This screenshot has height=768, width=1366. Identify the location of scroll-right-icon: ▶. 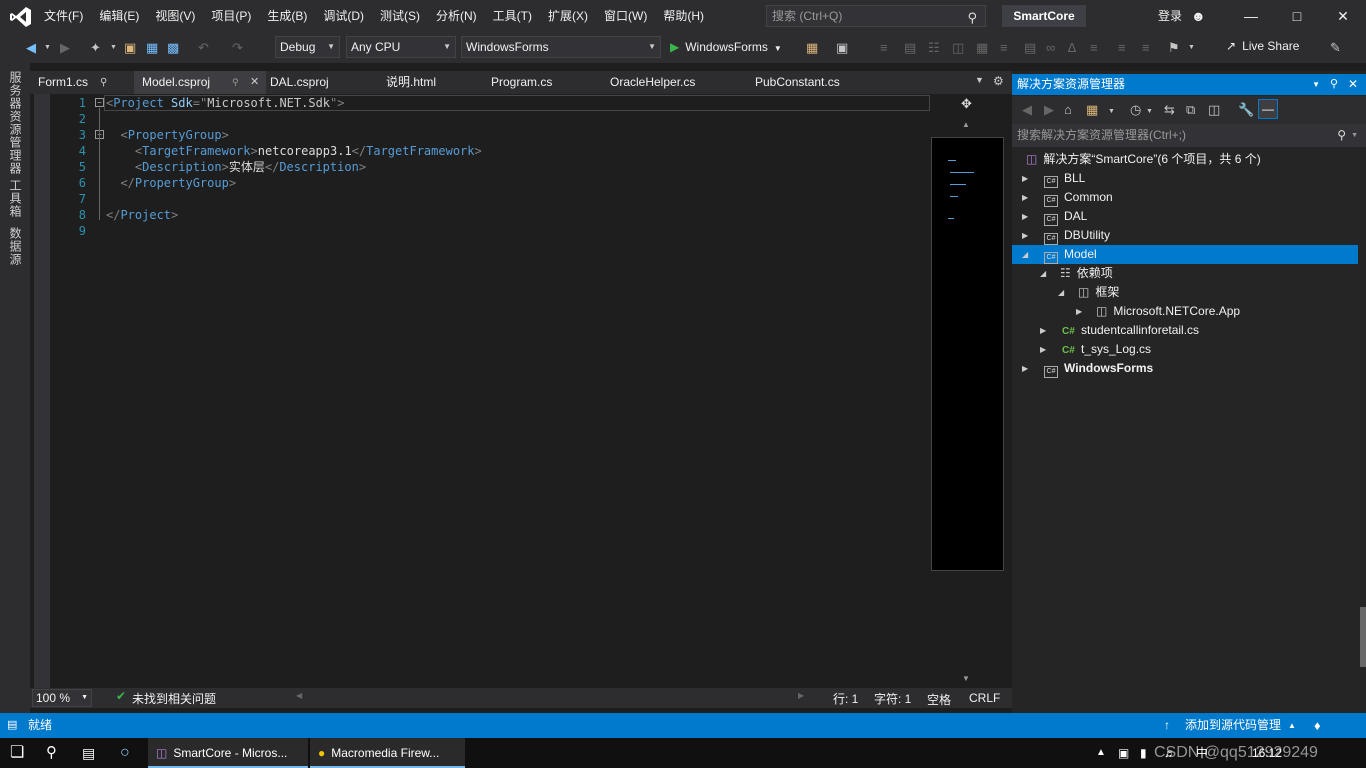
(801, 695).